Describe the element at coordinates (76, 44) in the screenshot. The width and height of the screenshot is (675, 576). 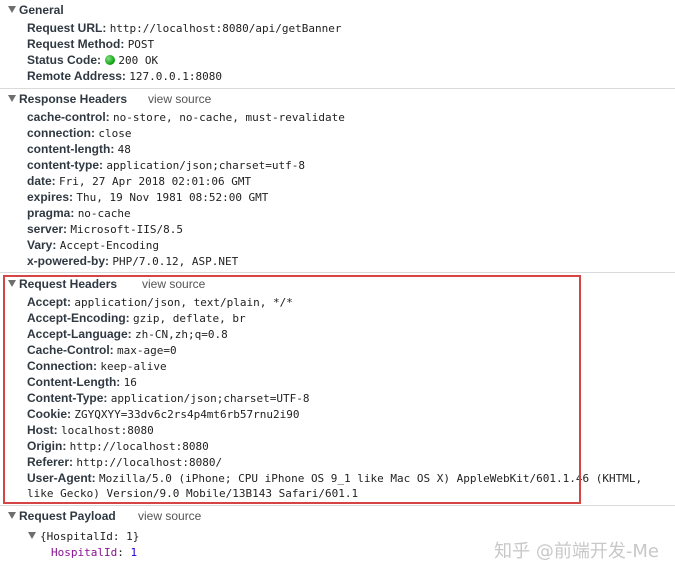
I see `header-key: Request Method:` at that location.